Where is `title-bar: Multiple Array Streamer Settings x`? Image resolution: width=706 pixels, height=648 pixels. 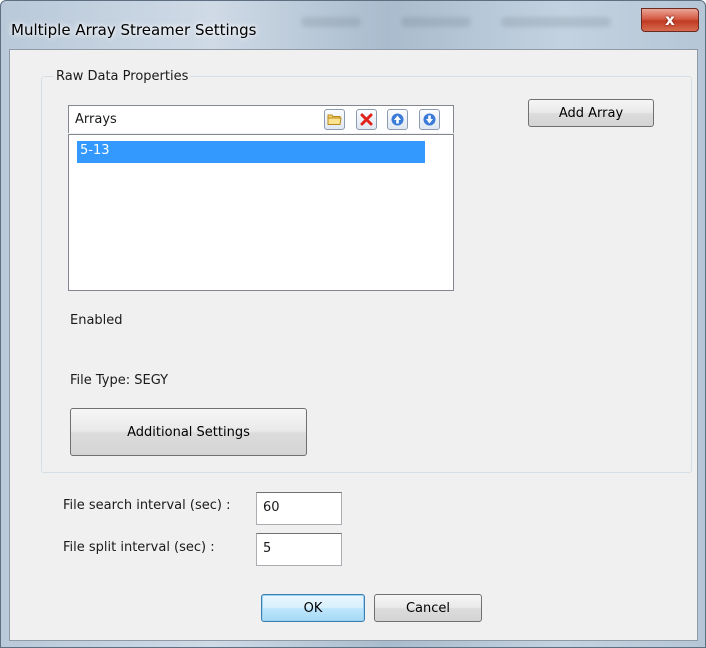
title-bar: Multiple Array Streamer Settings x is located at coordinates (353, 27).